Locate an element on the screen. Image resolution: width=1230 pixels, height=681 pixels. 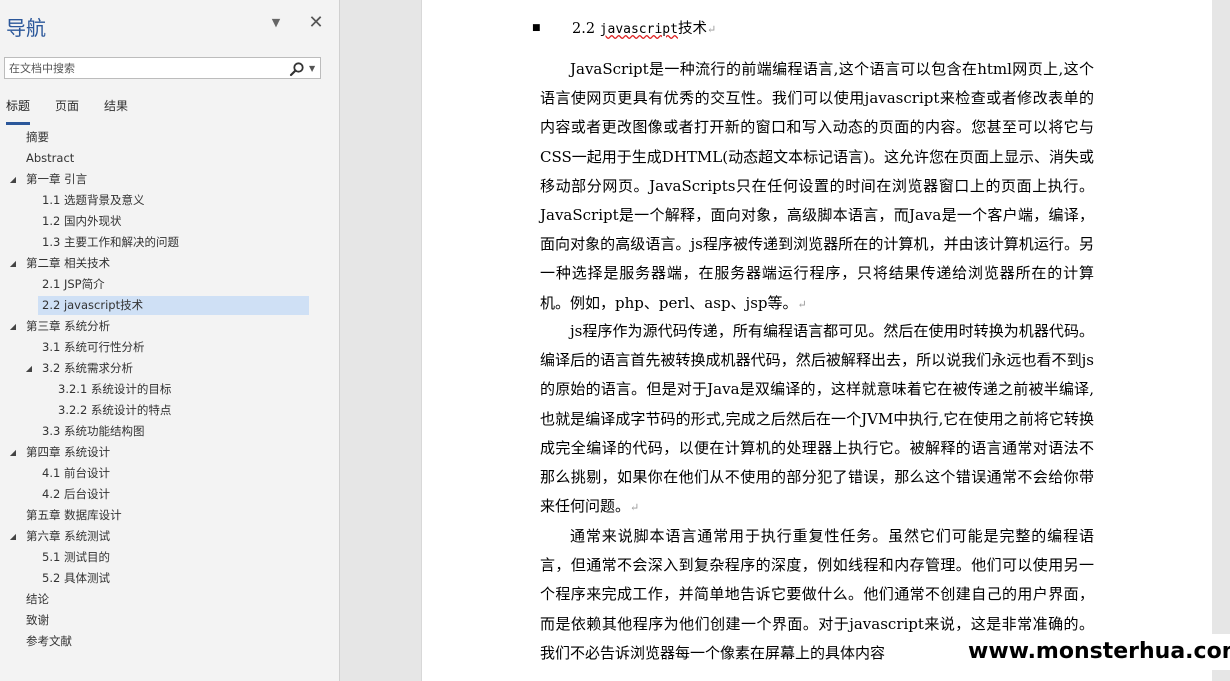
nav-heading-label: 参考文献 is located at coordinates (49, 641).